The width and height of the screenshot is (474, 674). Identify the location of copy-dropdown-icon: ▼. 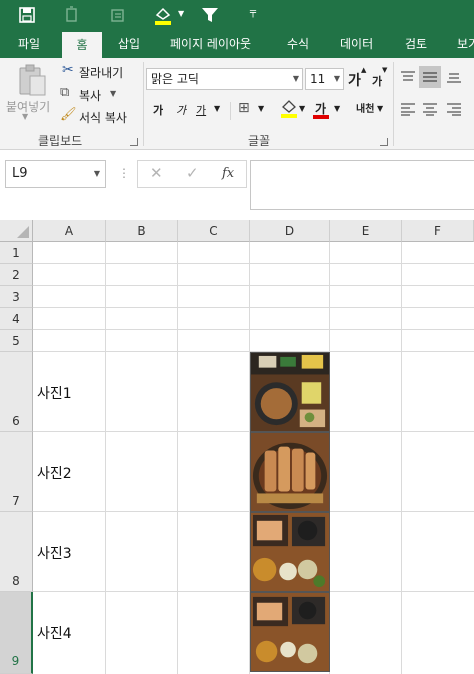
(113, 93).